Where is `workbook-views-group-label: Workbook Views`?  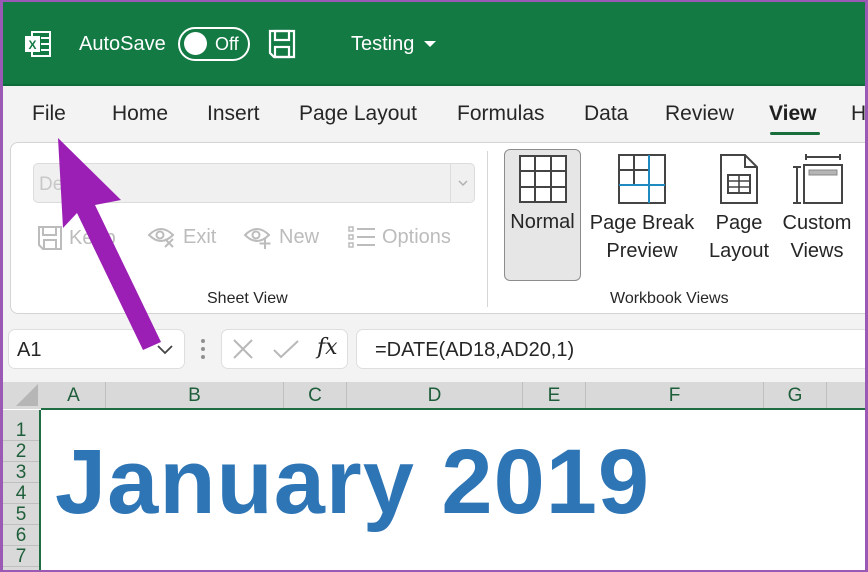 workbook-views-group-label: Workbook Views is located at coordinates (669, 298).